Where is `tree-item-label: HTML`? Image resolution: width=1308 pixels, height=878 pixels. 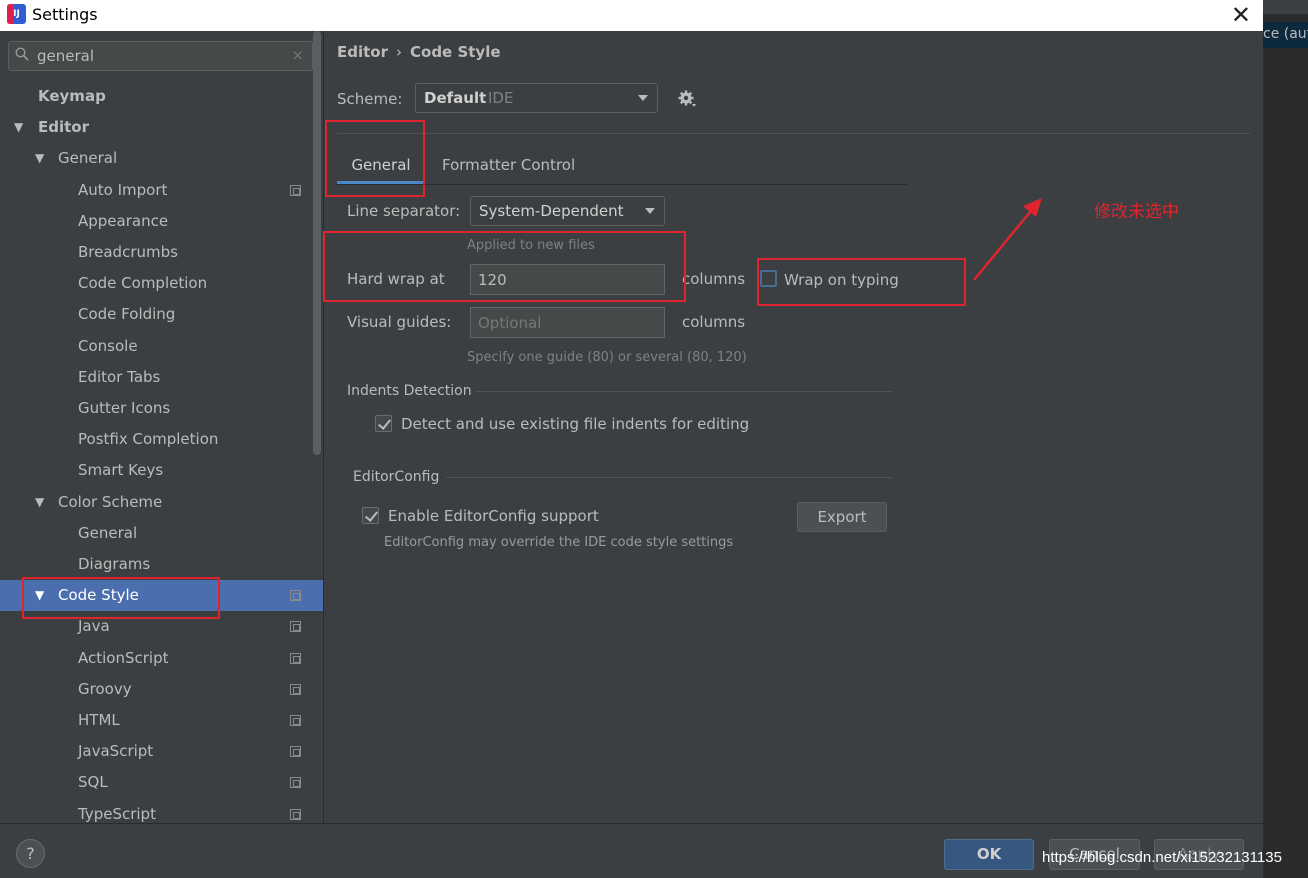
tree-item-label: HTML is located at coordinates (99, 720).